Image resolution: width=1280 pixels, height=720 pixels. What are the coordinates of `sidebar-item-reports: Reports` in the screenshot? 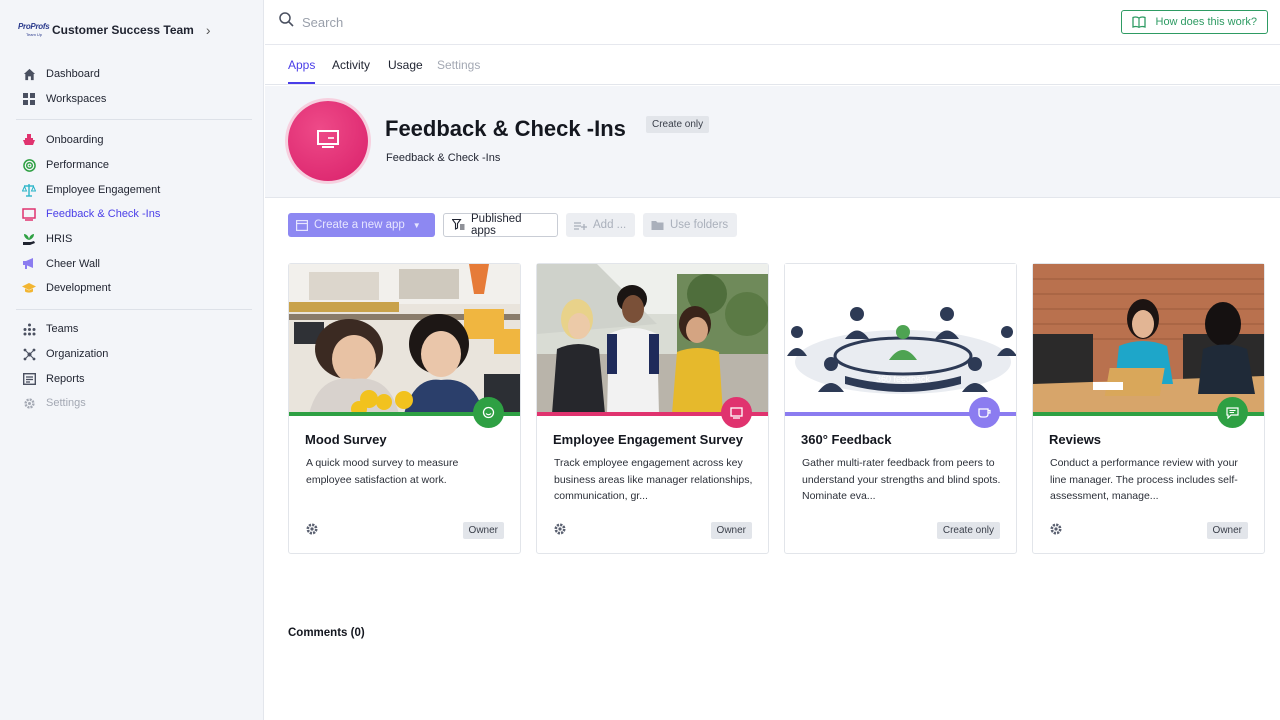 It's located at (134, 378).